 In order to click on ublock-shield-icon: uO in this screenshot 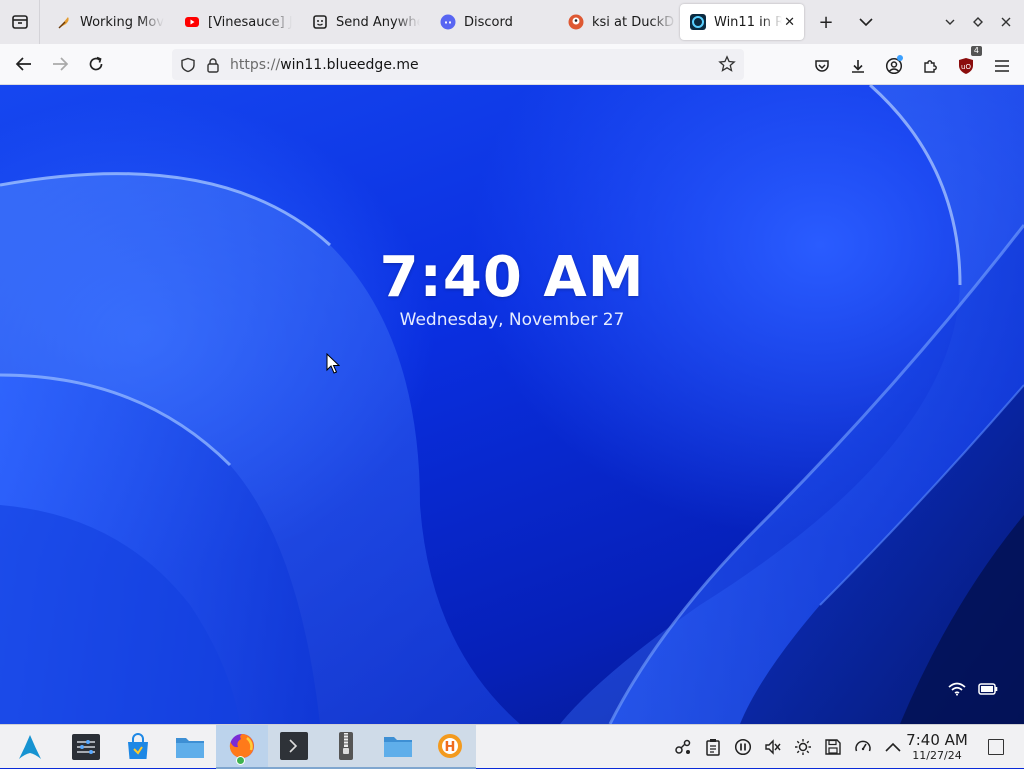, I will do `click(966, 66)`.